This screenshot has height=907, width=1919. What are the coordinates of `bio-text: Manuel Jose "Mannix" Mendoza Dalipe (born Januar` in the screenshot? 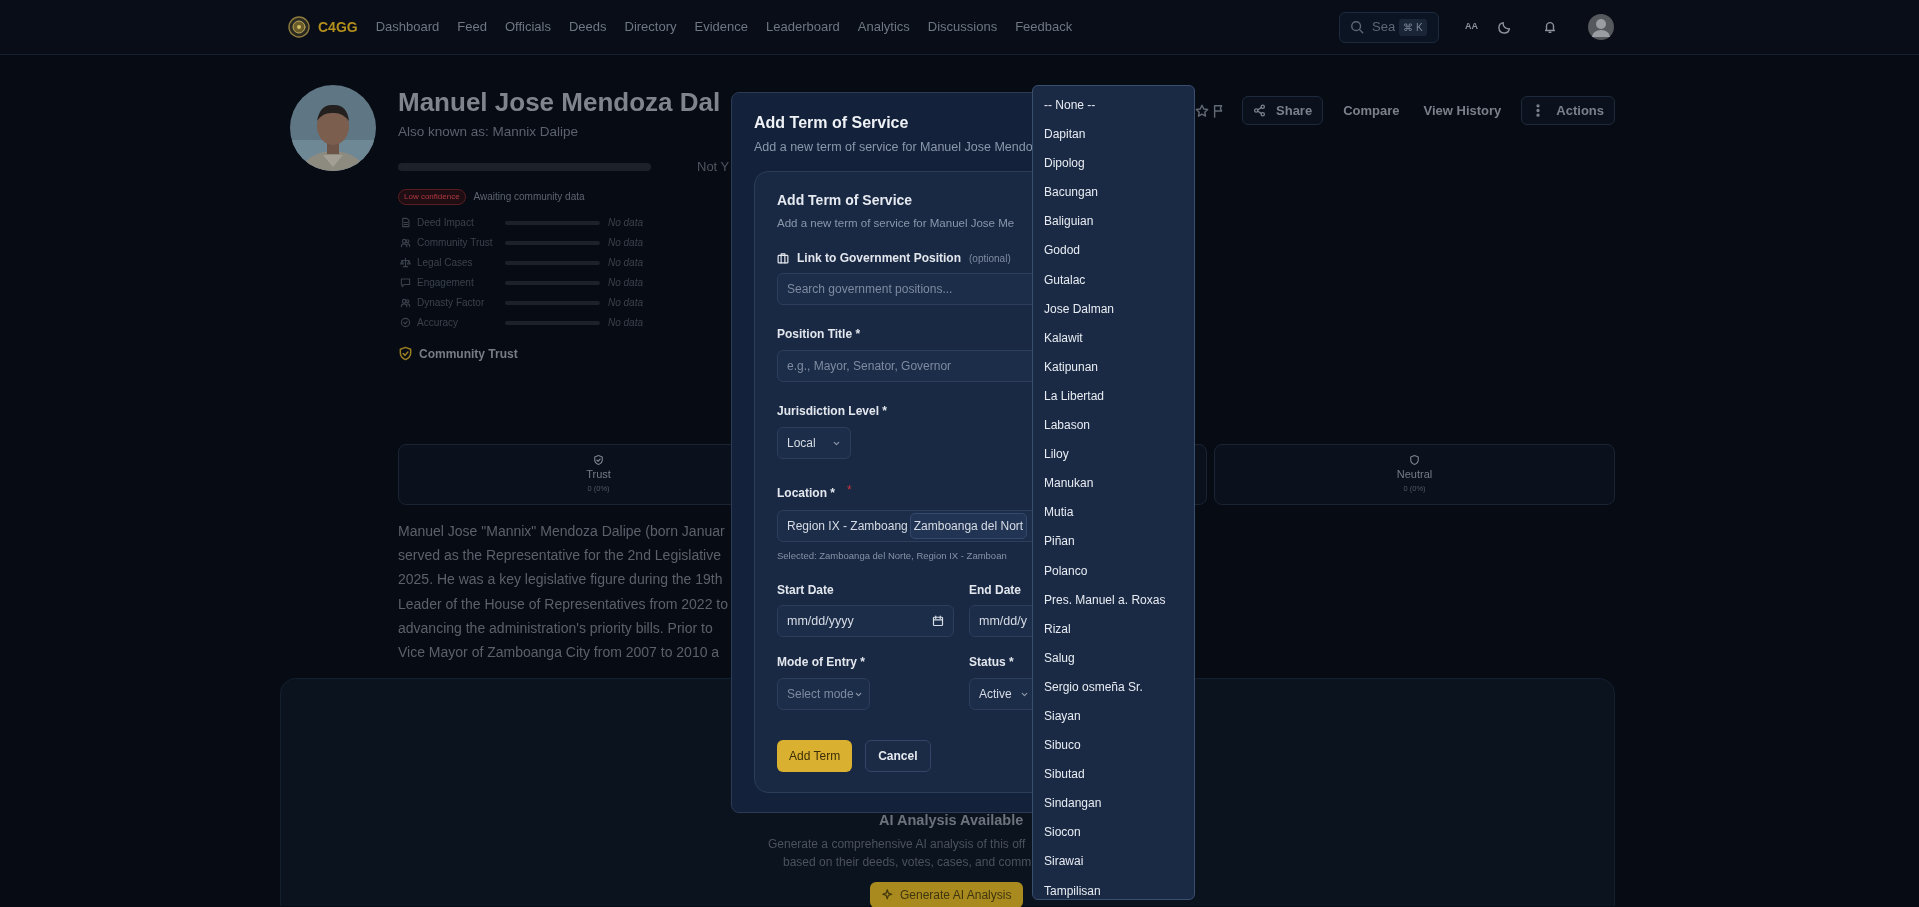 It's located at (561, 531).